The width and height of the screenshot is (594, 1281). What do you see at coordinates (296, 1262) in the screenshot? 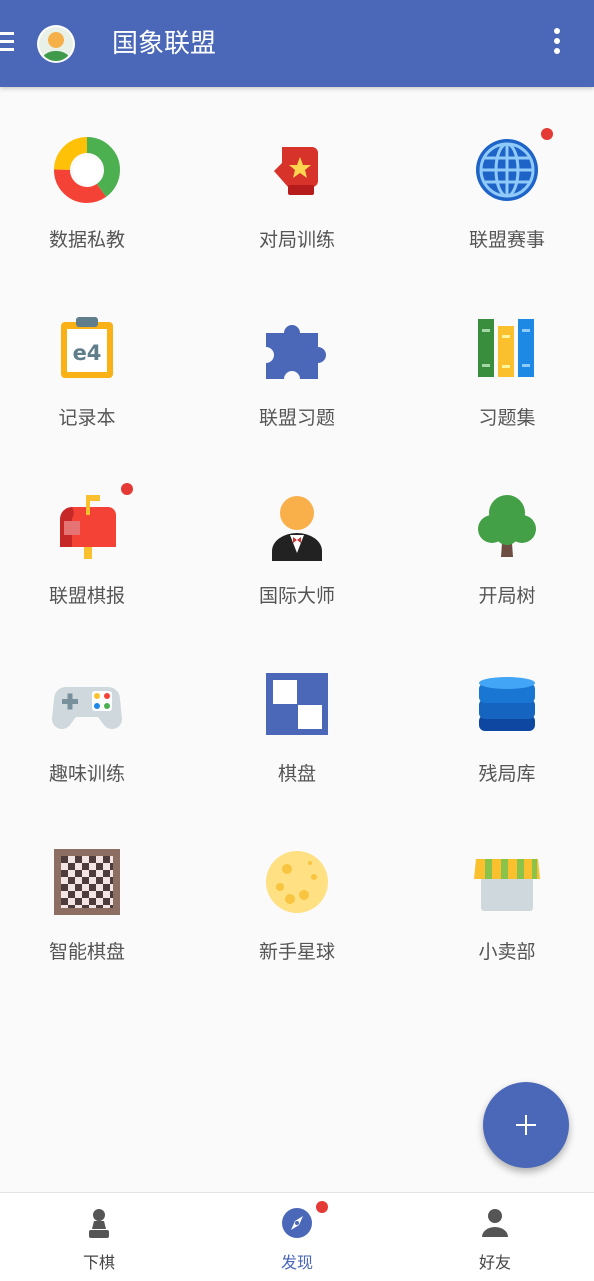
I see `tab-label: 发现` at bounding box center [296, 1262].